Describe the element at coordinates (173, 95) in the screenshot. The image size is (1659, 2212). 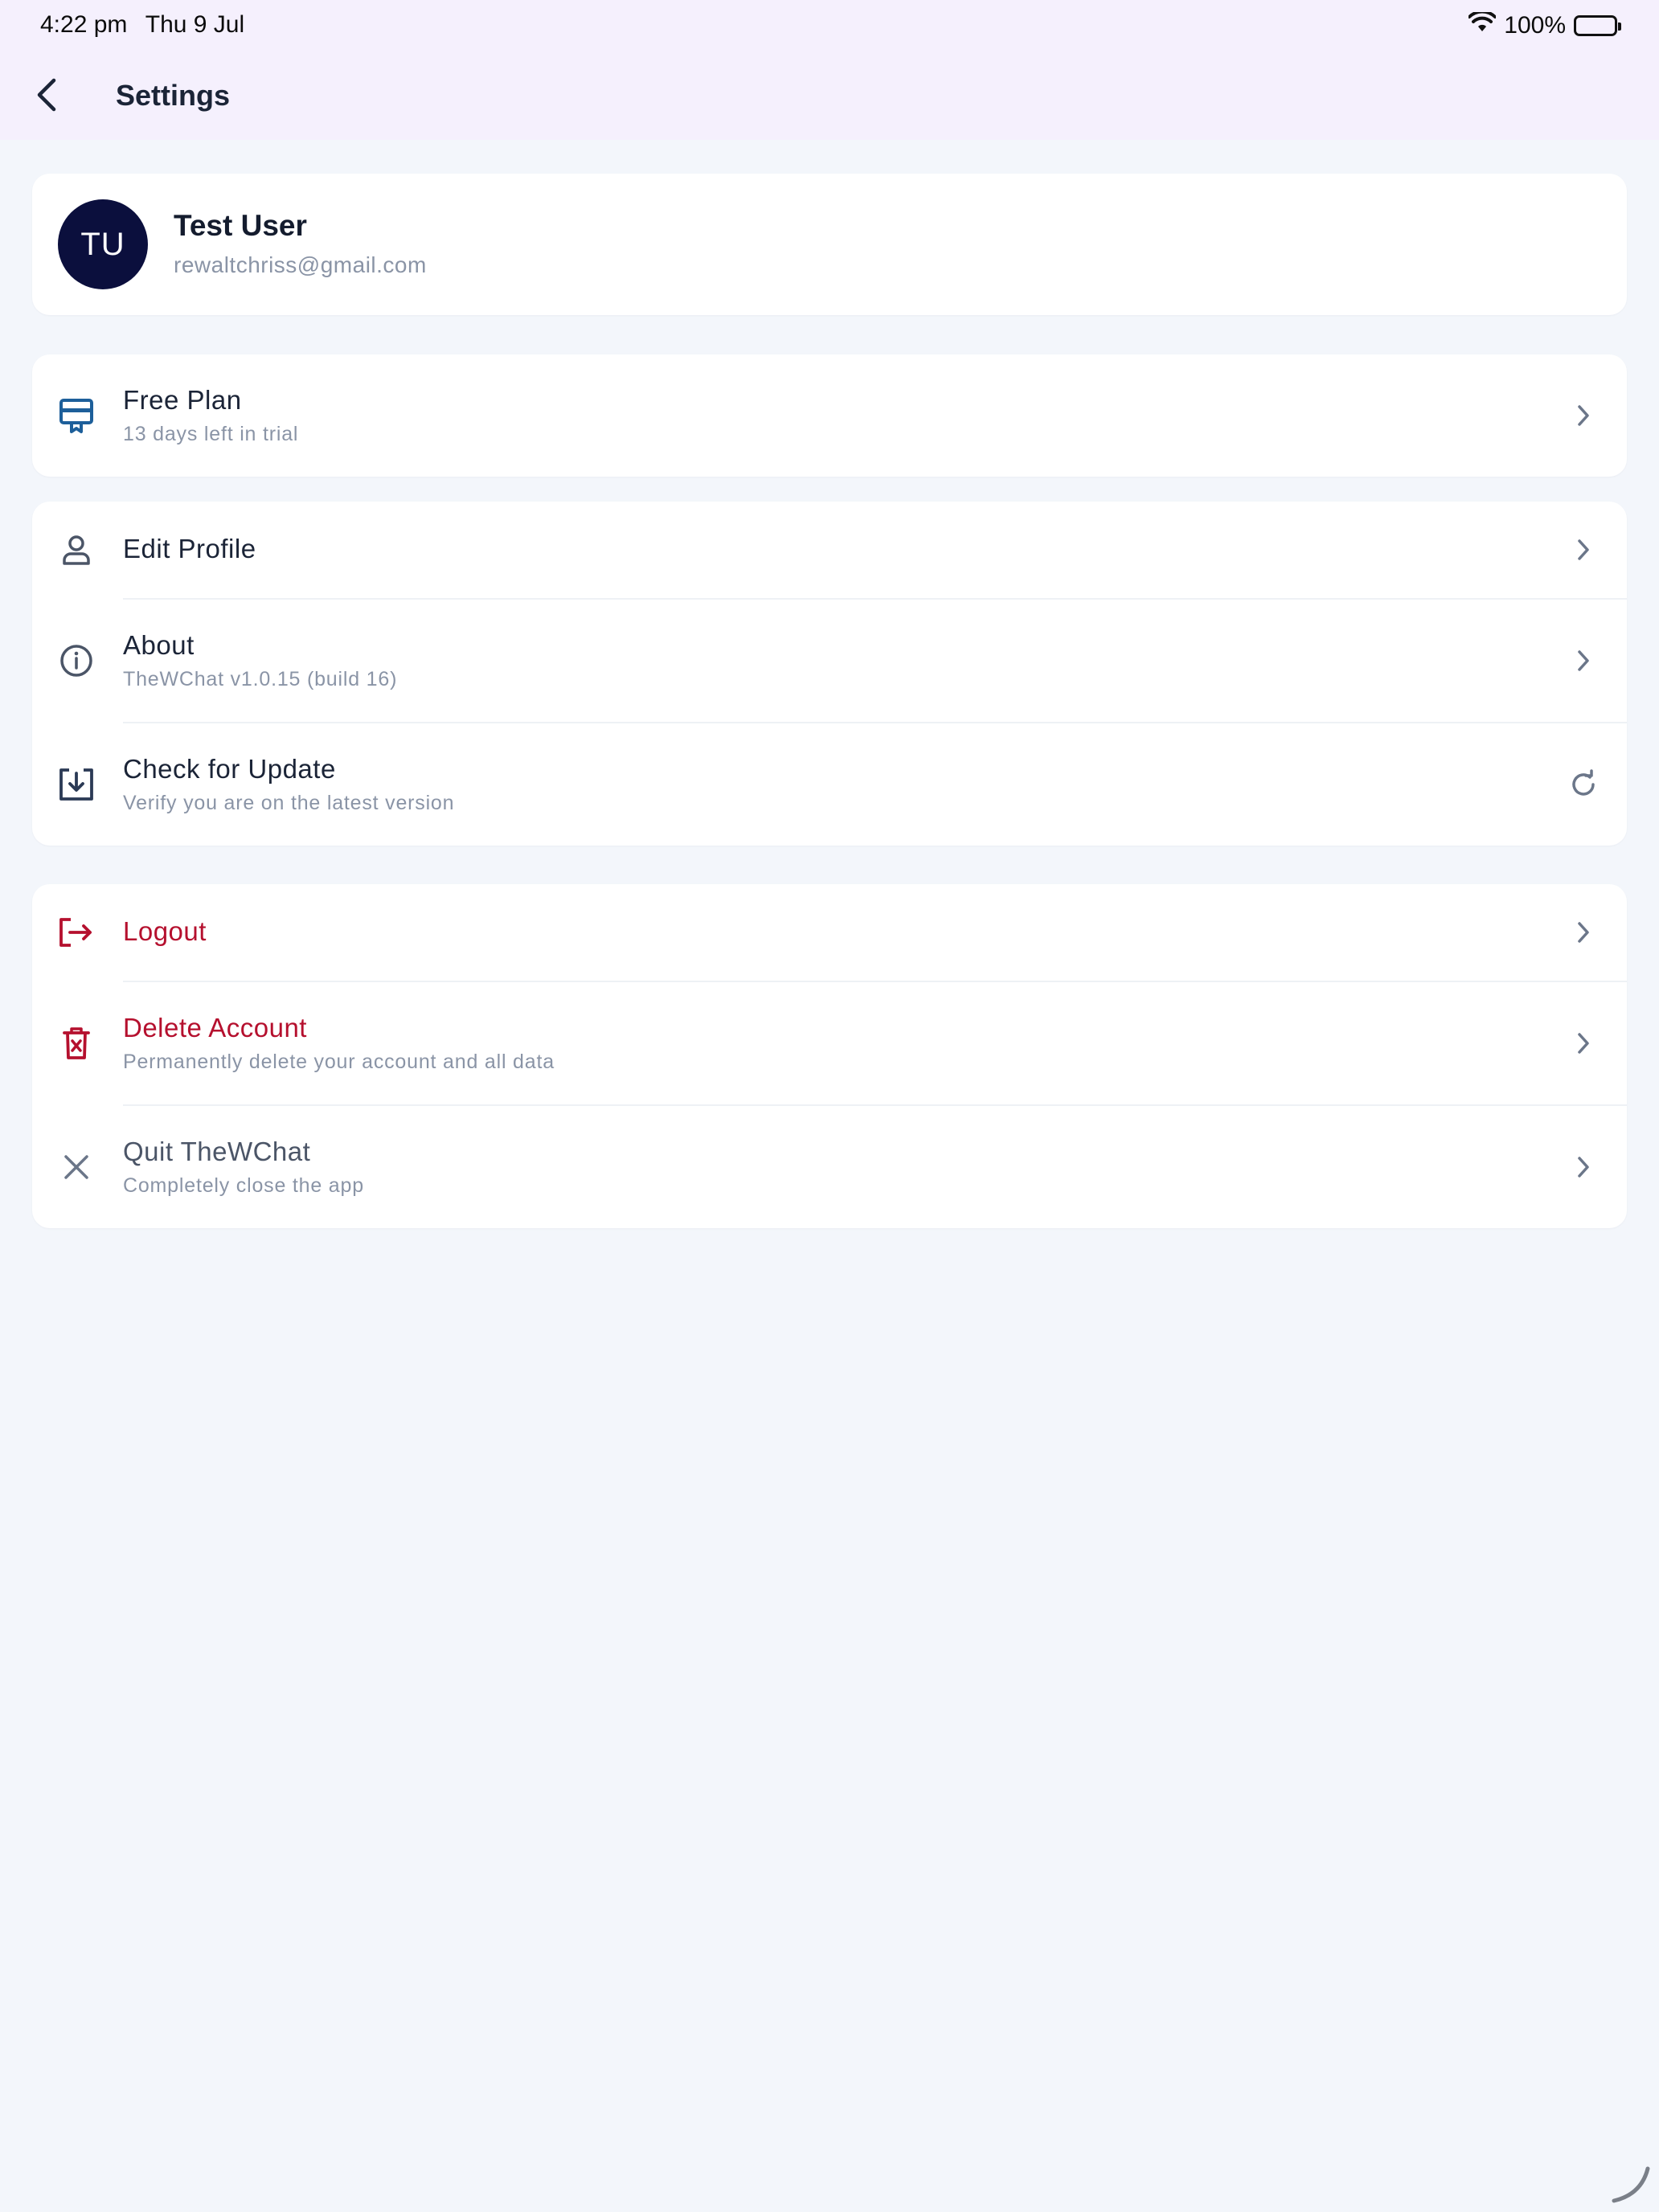
I see `page-title: Settings` at that location.